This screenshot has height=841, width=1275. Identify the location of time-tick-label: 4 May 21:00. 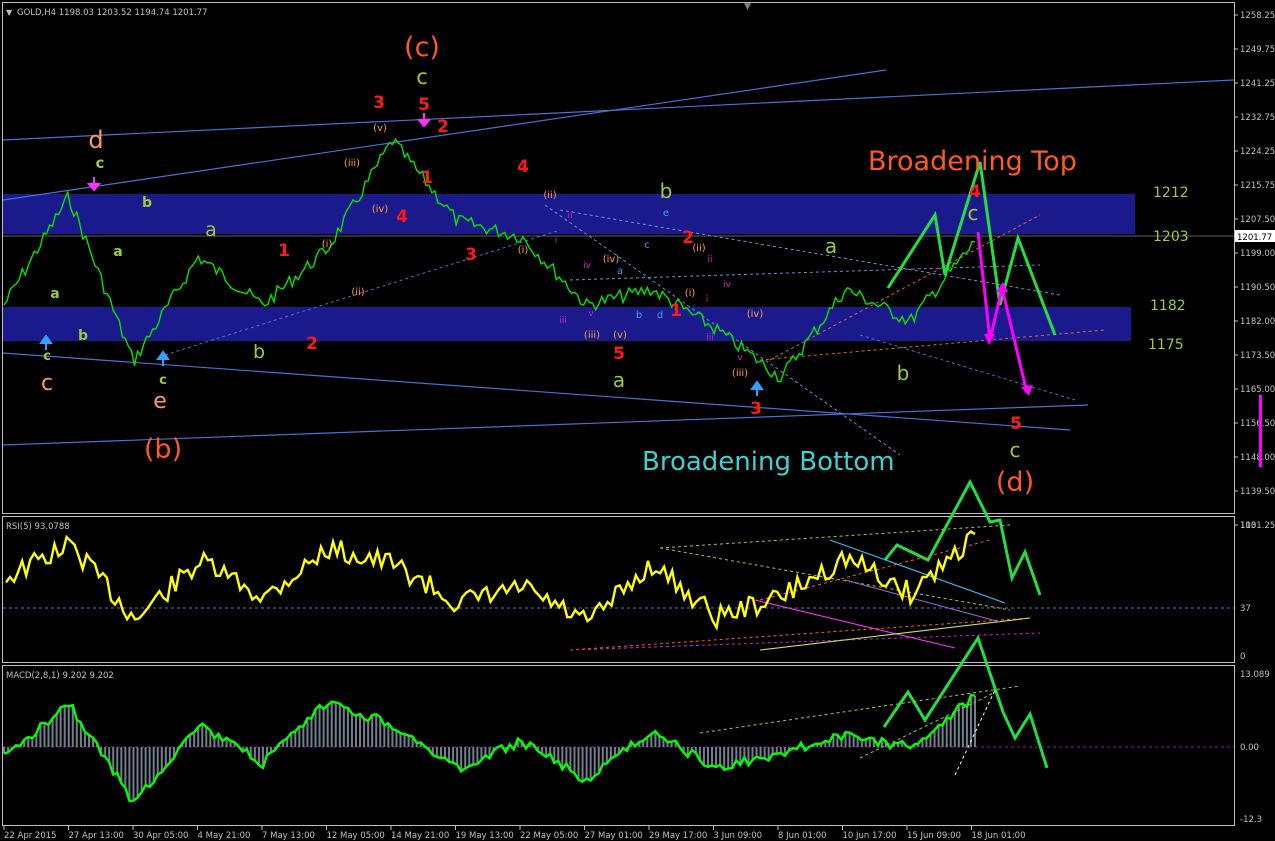
(224, 836).